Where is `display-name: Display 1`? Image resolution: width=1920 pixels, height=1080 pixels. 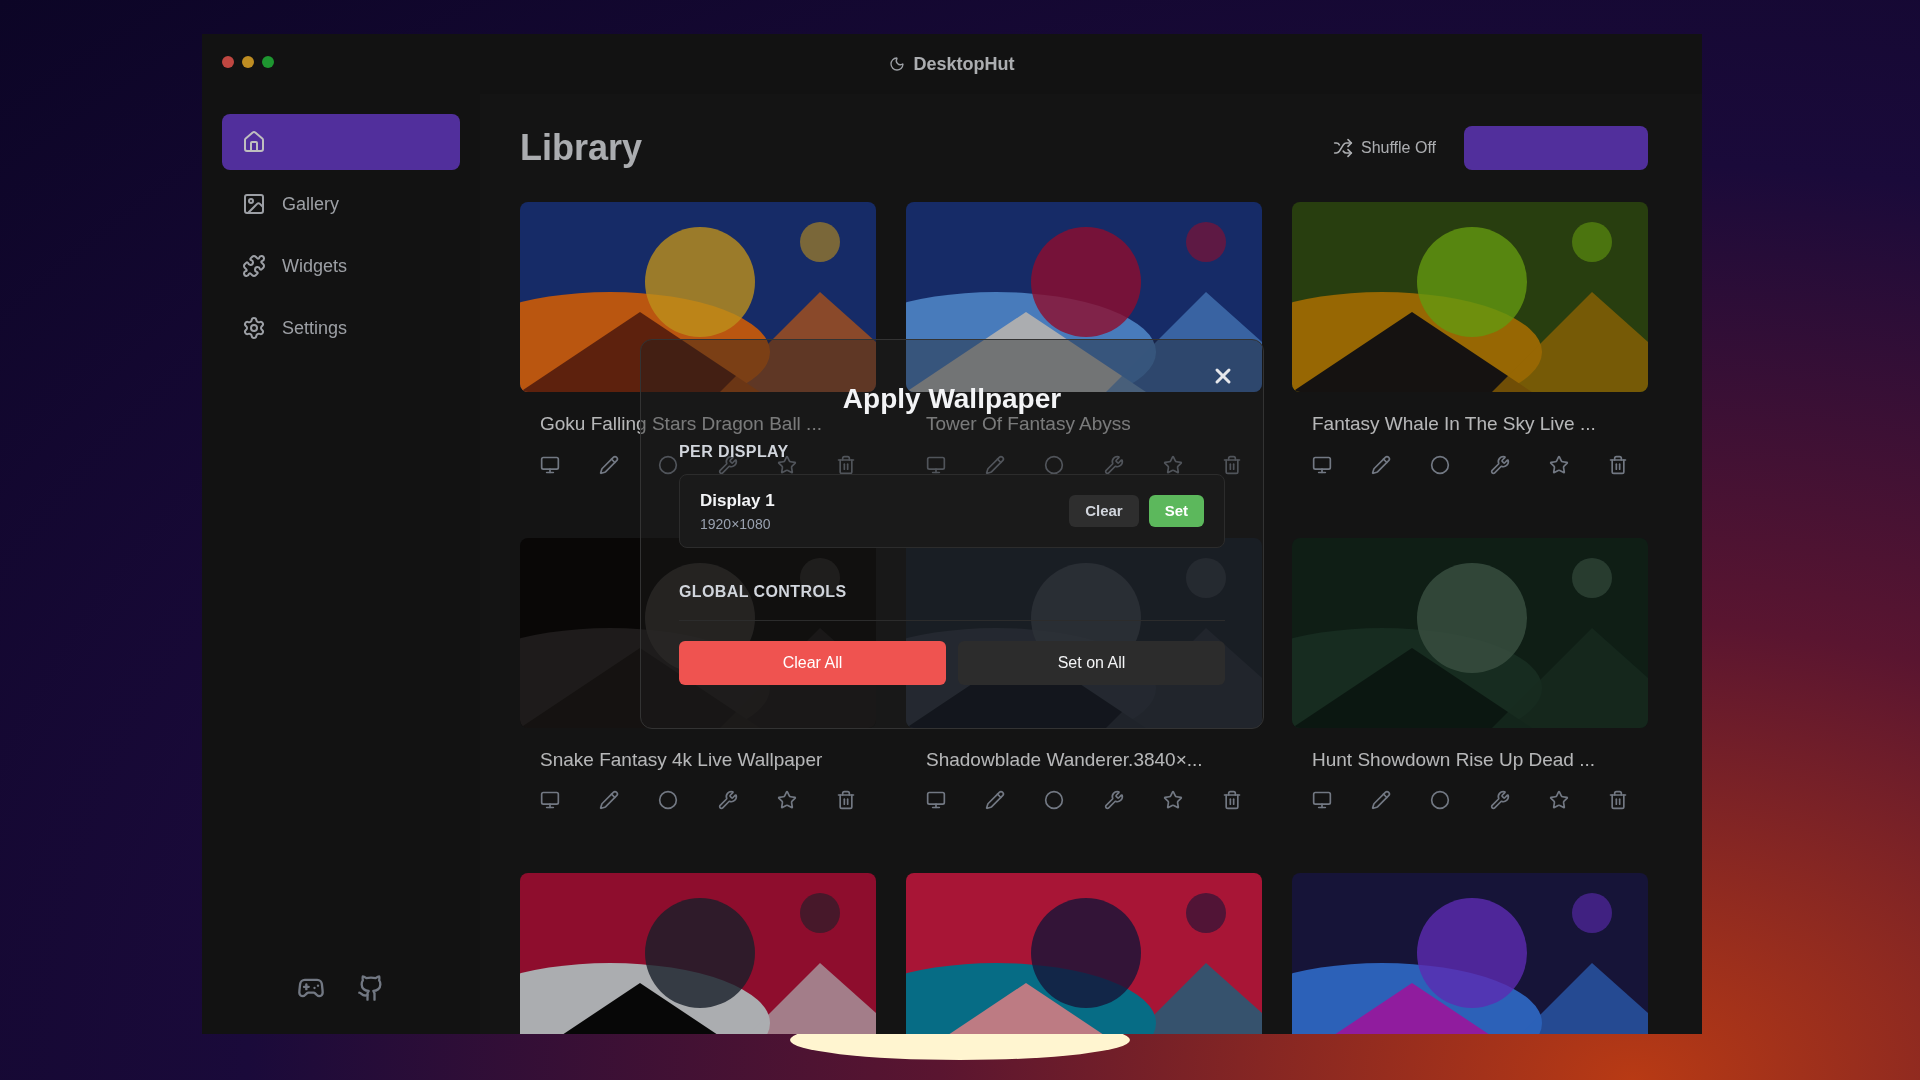 display-name: Display 1 is located at coordinates (737, 501).